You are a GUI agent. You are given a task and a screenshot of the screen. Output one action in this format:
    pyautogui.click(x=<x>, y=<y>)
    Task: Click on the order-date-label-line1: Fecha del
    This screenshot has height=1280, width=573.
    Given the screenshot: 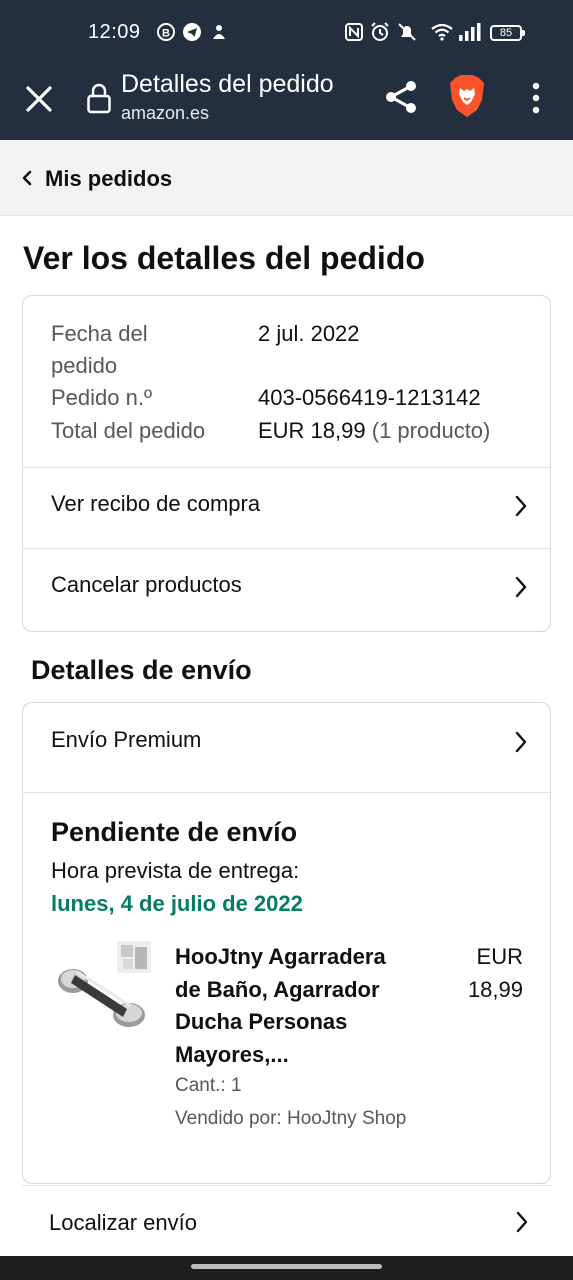 What is the action you would take?
    pyautogui.click(x=99, y=333)
    